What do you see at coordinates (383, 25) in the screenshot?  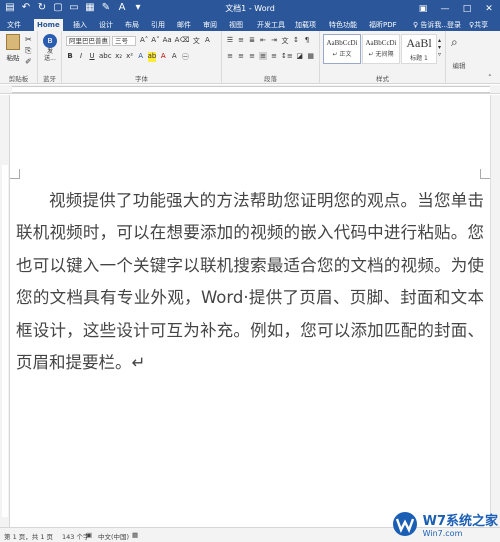 I see `tab-foxit-pdf: 福昕PDF` at bounding box center [383, 25].